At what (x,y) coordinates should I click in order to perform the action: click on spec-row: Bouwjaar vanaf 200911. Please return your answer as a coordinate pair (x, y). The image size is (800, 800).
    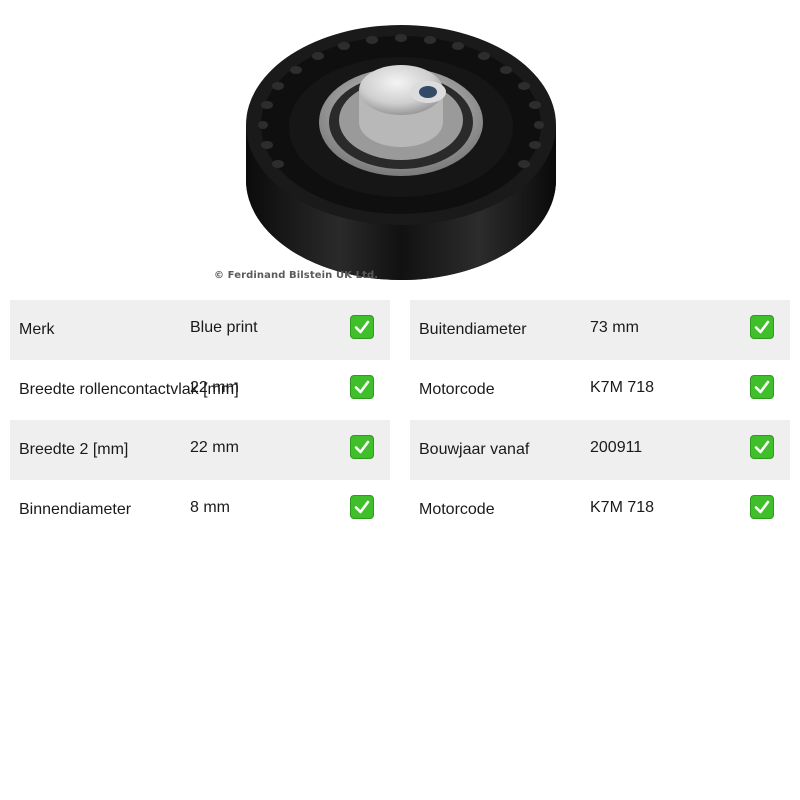
    Looking at the image, I should click on (600, 450).